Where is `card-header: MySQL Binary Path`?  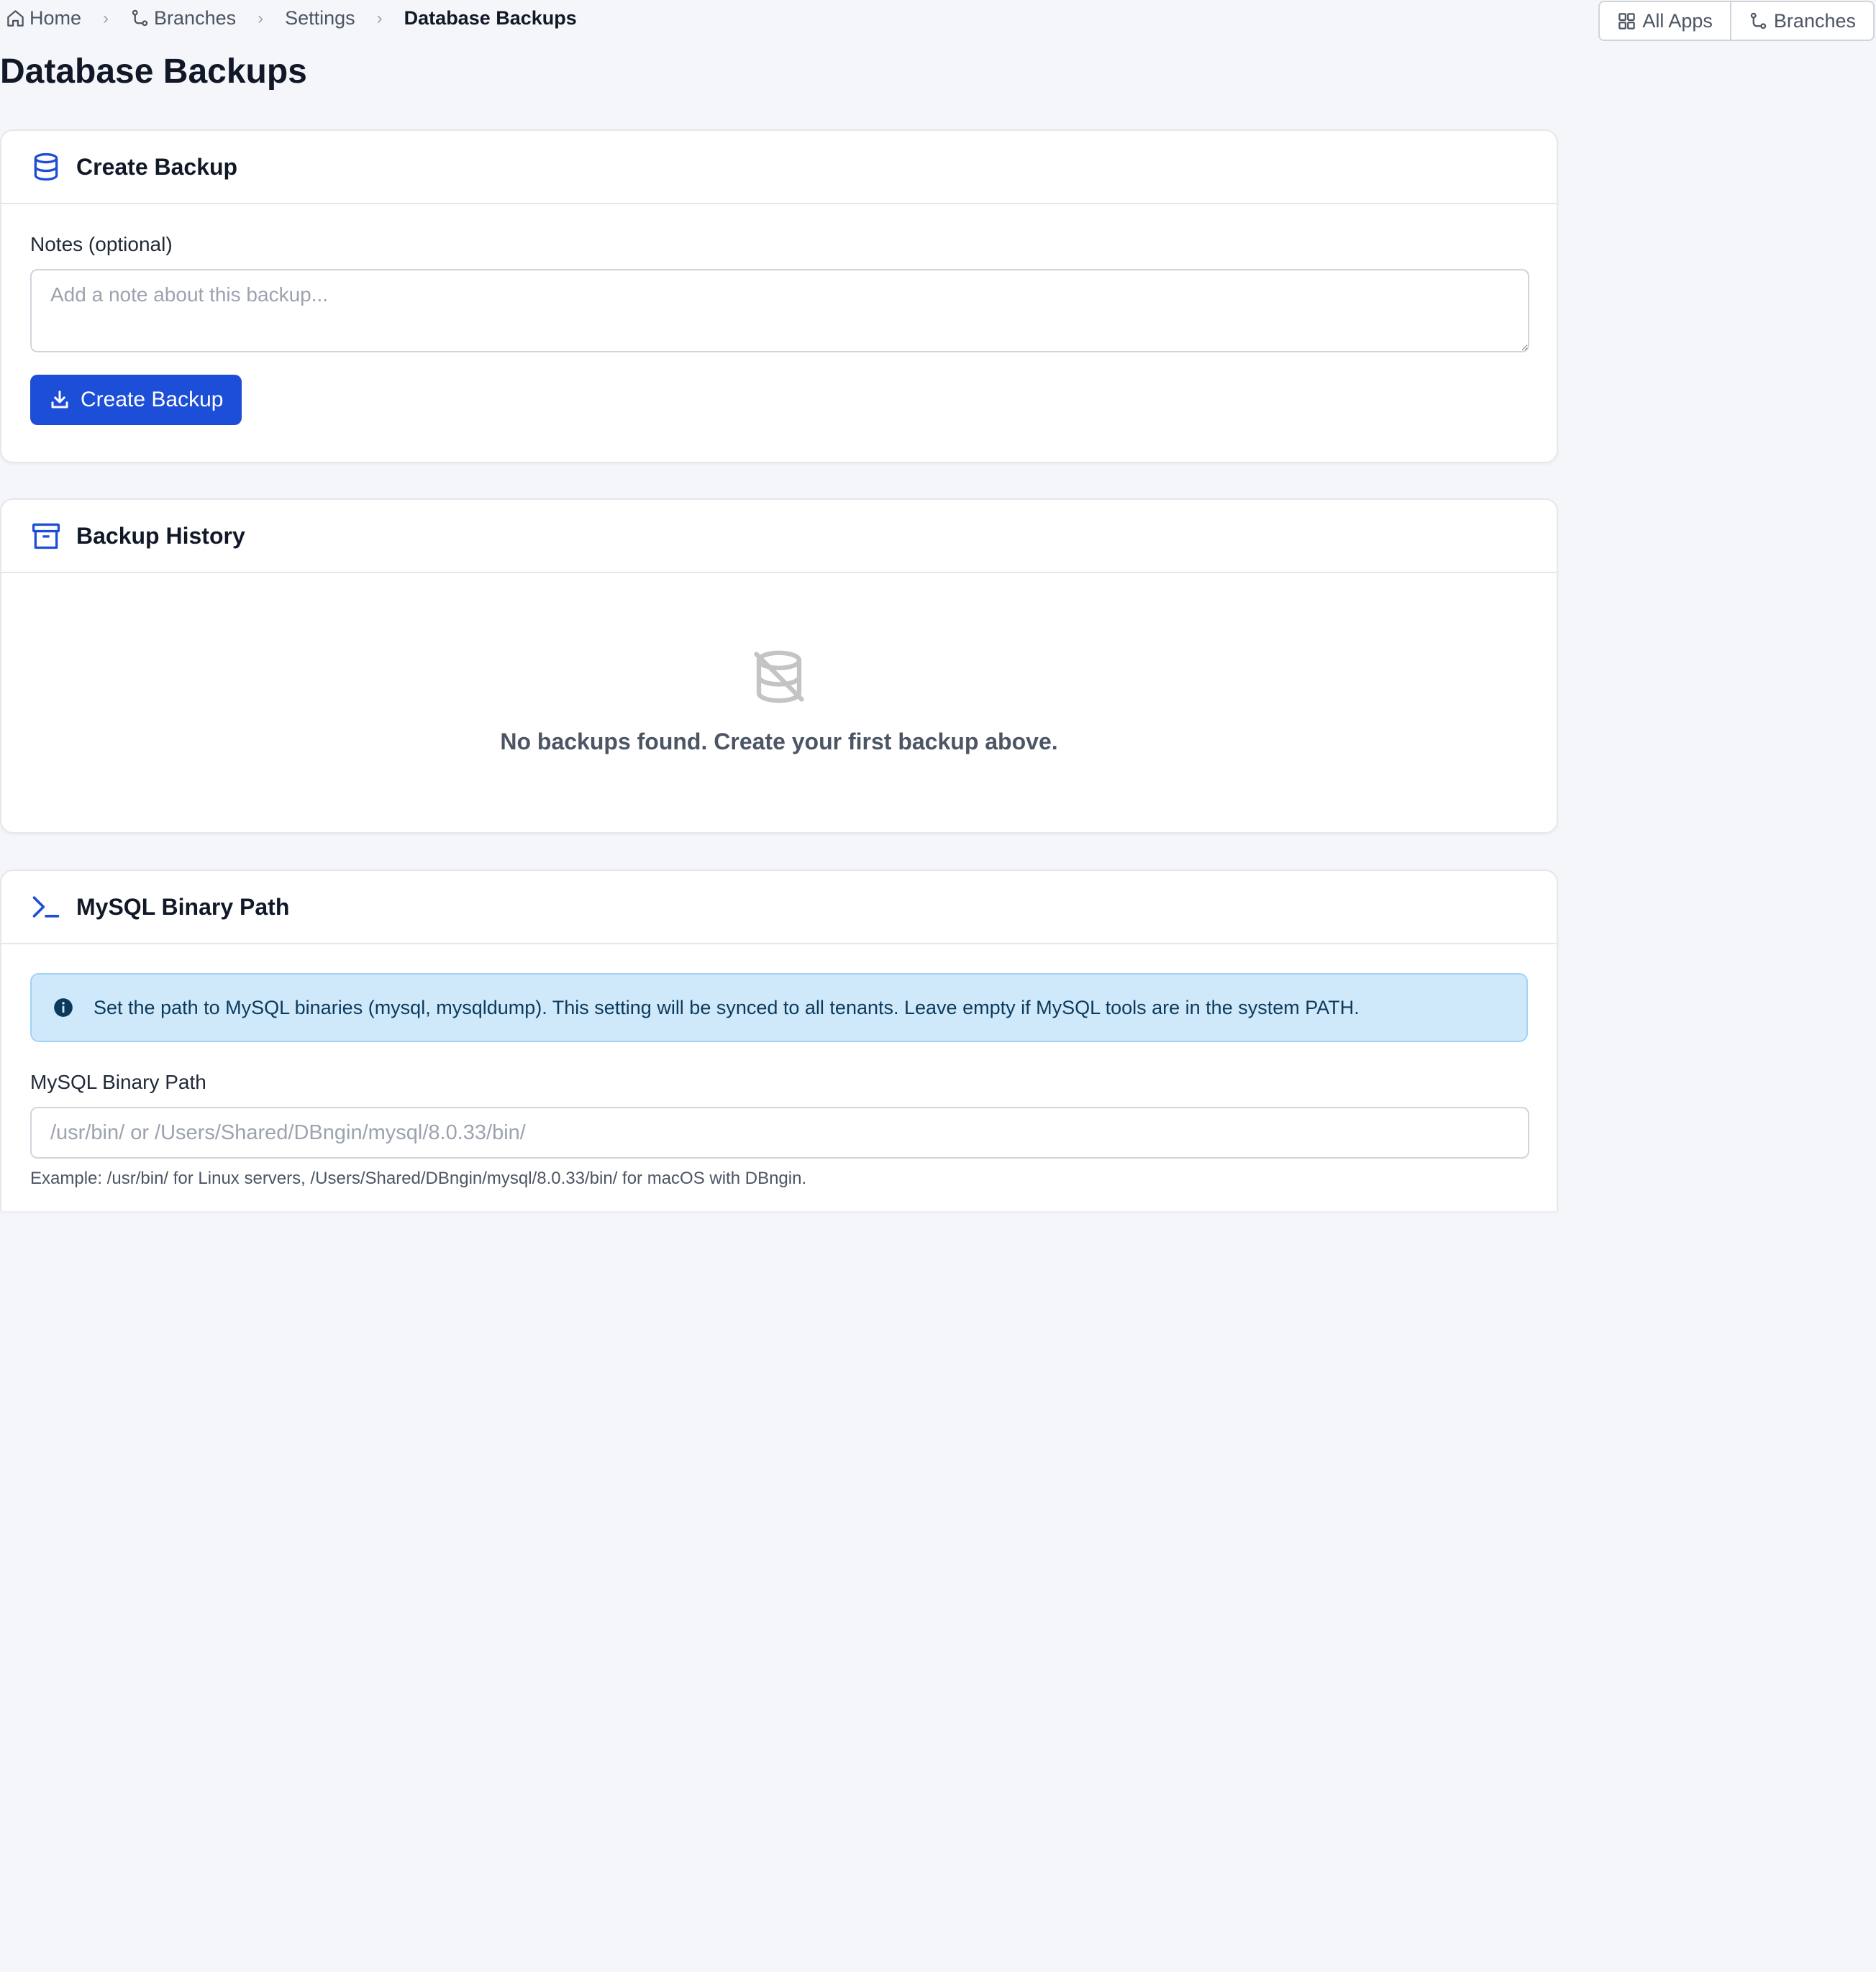 card-header: MySQL Binary Path is located at coordinates (779, 907).